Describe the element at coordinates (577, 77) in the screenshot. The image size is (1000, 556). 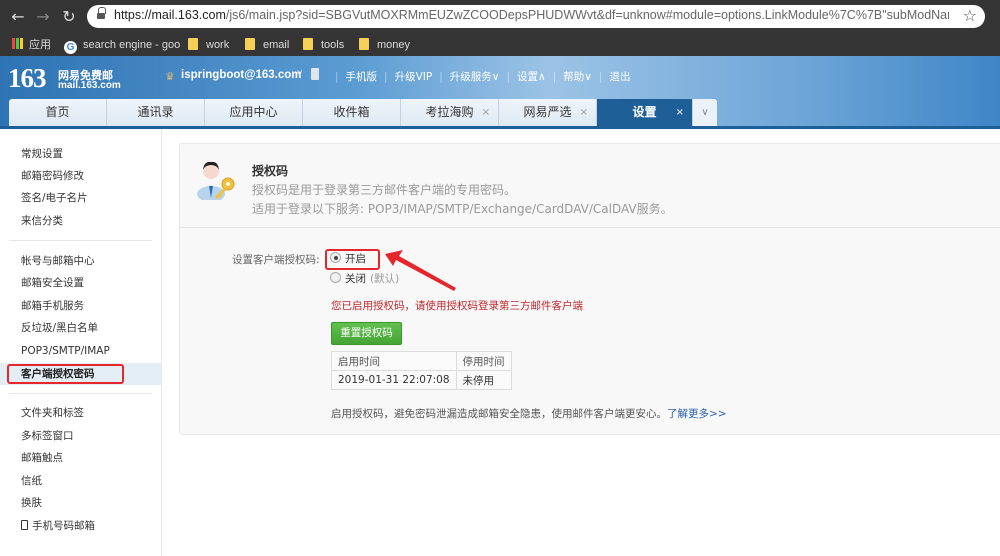
I see `help-link: 帮助∨` at that location.